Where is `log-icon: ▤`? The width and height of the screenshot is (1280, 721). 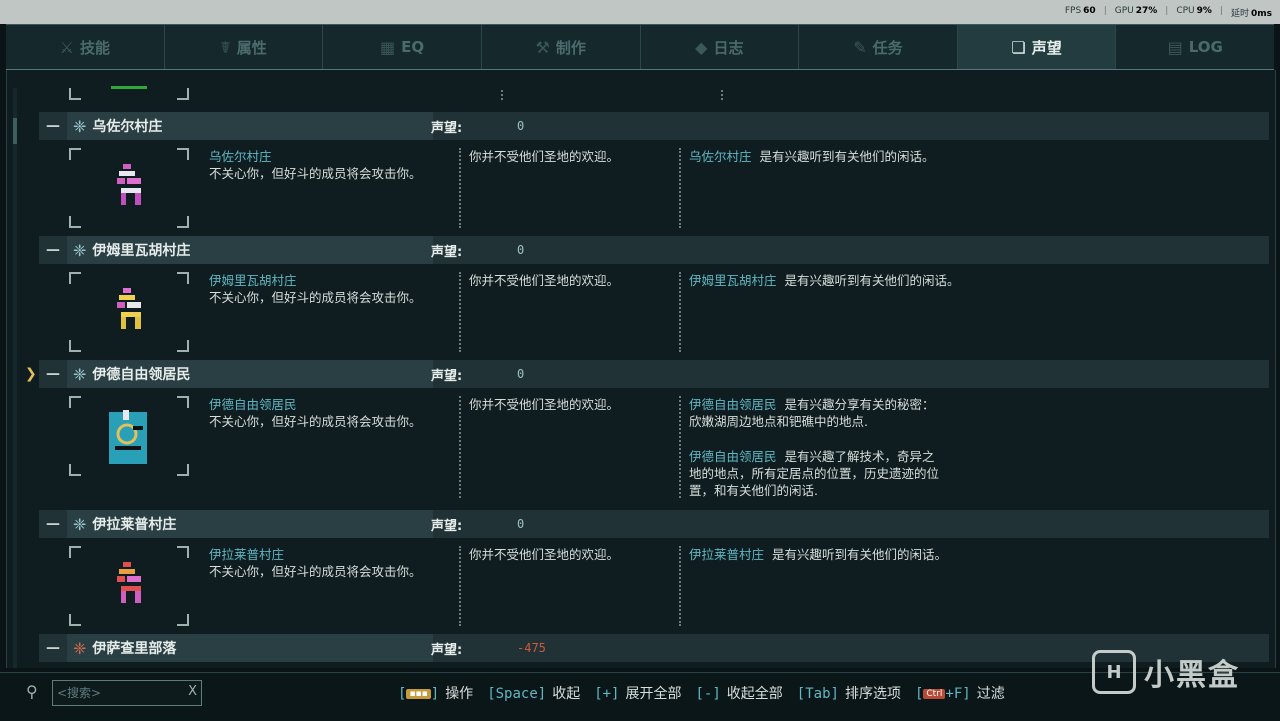
log-icon: ▤ is located at coordinates (1175, 47).